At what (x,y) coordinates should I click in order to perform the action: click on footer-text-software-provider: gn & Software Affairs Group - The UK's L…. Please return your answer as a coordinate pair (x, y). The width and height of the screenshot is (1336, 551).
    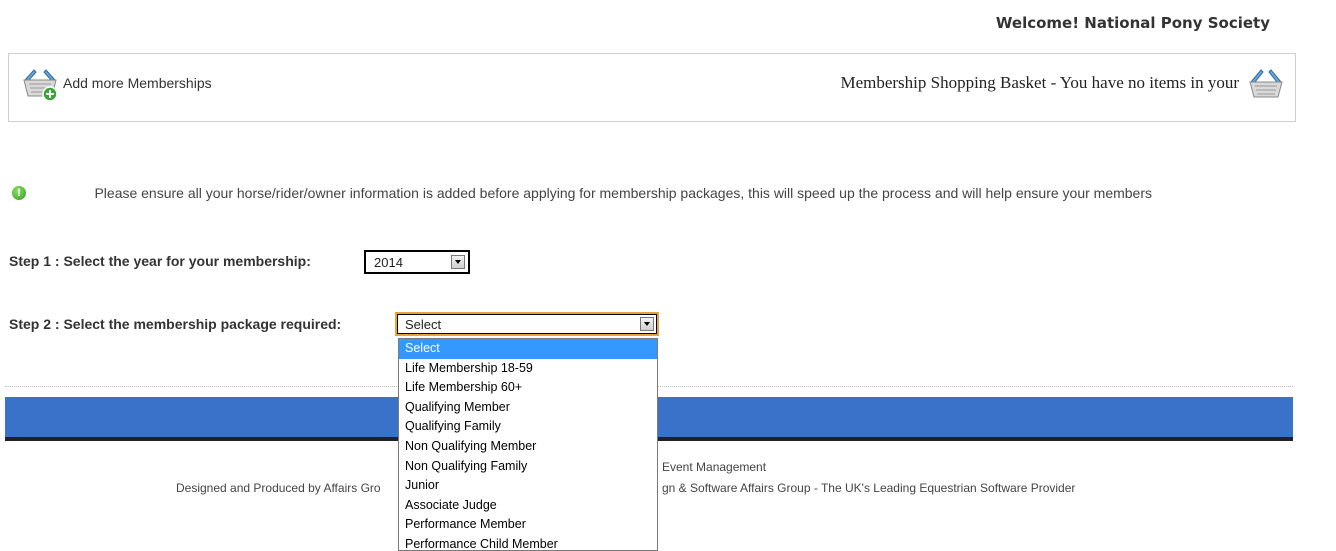
    Looking at the image, I should click on (869, 488).